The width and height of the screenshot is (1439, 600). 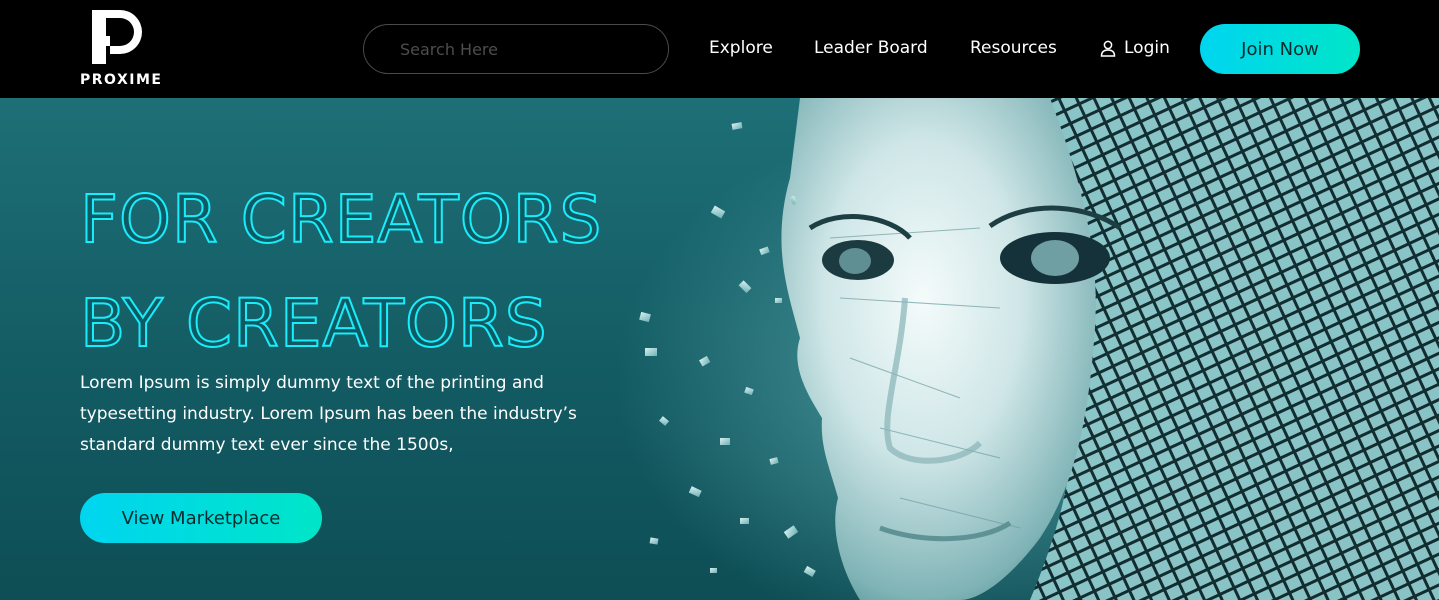 What do you see at coordinates (741, 48) in the screenshot?
I see `nav-explore: Explore` at bounding box center [741, 48].